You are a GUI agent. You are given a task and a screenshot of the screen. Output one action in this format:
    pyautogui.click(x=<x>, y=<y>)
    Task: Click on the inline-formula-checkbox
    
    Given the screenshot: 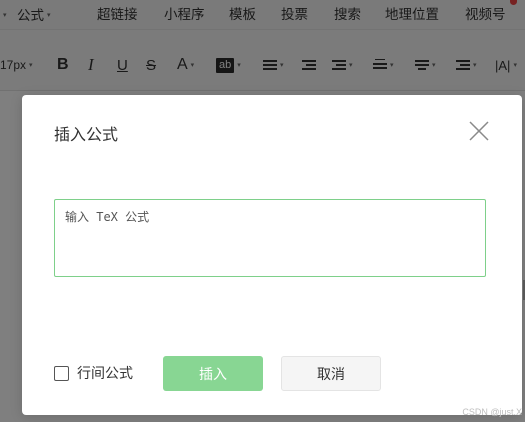 What is the action you would take?
    pyautogui.click(x=61, y=373)
    